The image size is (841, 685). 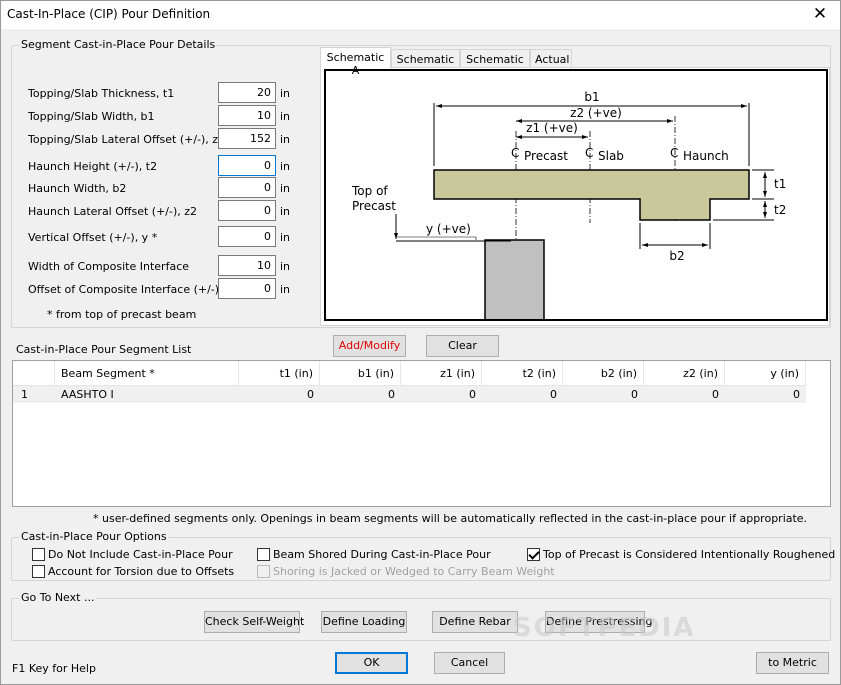 What do you see at coordinates (87, 394) in the screenshot?
I see `row-beam-segment: AASHTO I` at bounding box center [87, 394].